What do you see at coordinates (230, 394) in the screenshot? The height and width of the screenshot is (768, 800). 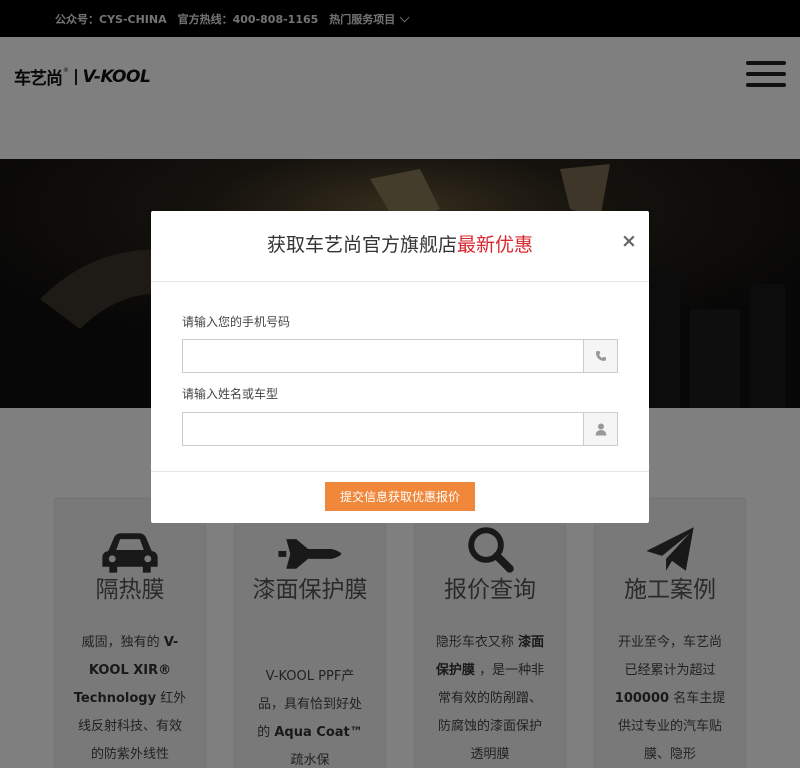 I see `name-label: 请输入姓名或车型` at bounding box center [230, 394].